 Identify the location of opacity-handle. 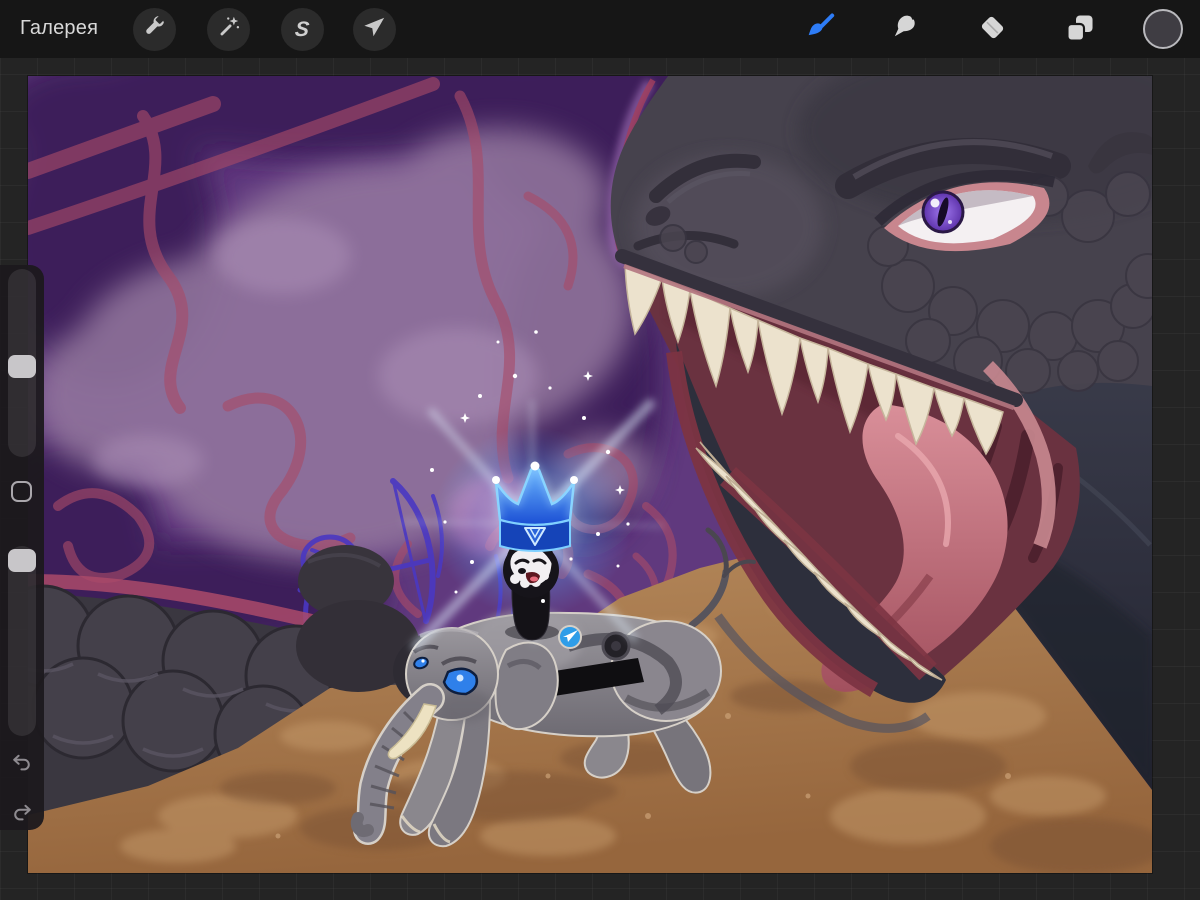
(22, 560).